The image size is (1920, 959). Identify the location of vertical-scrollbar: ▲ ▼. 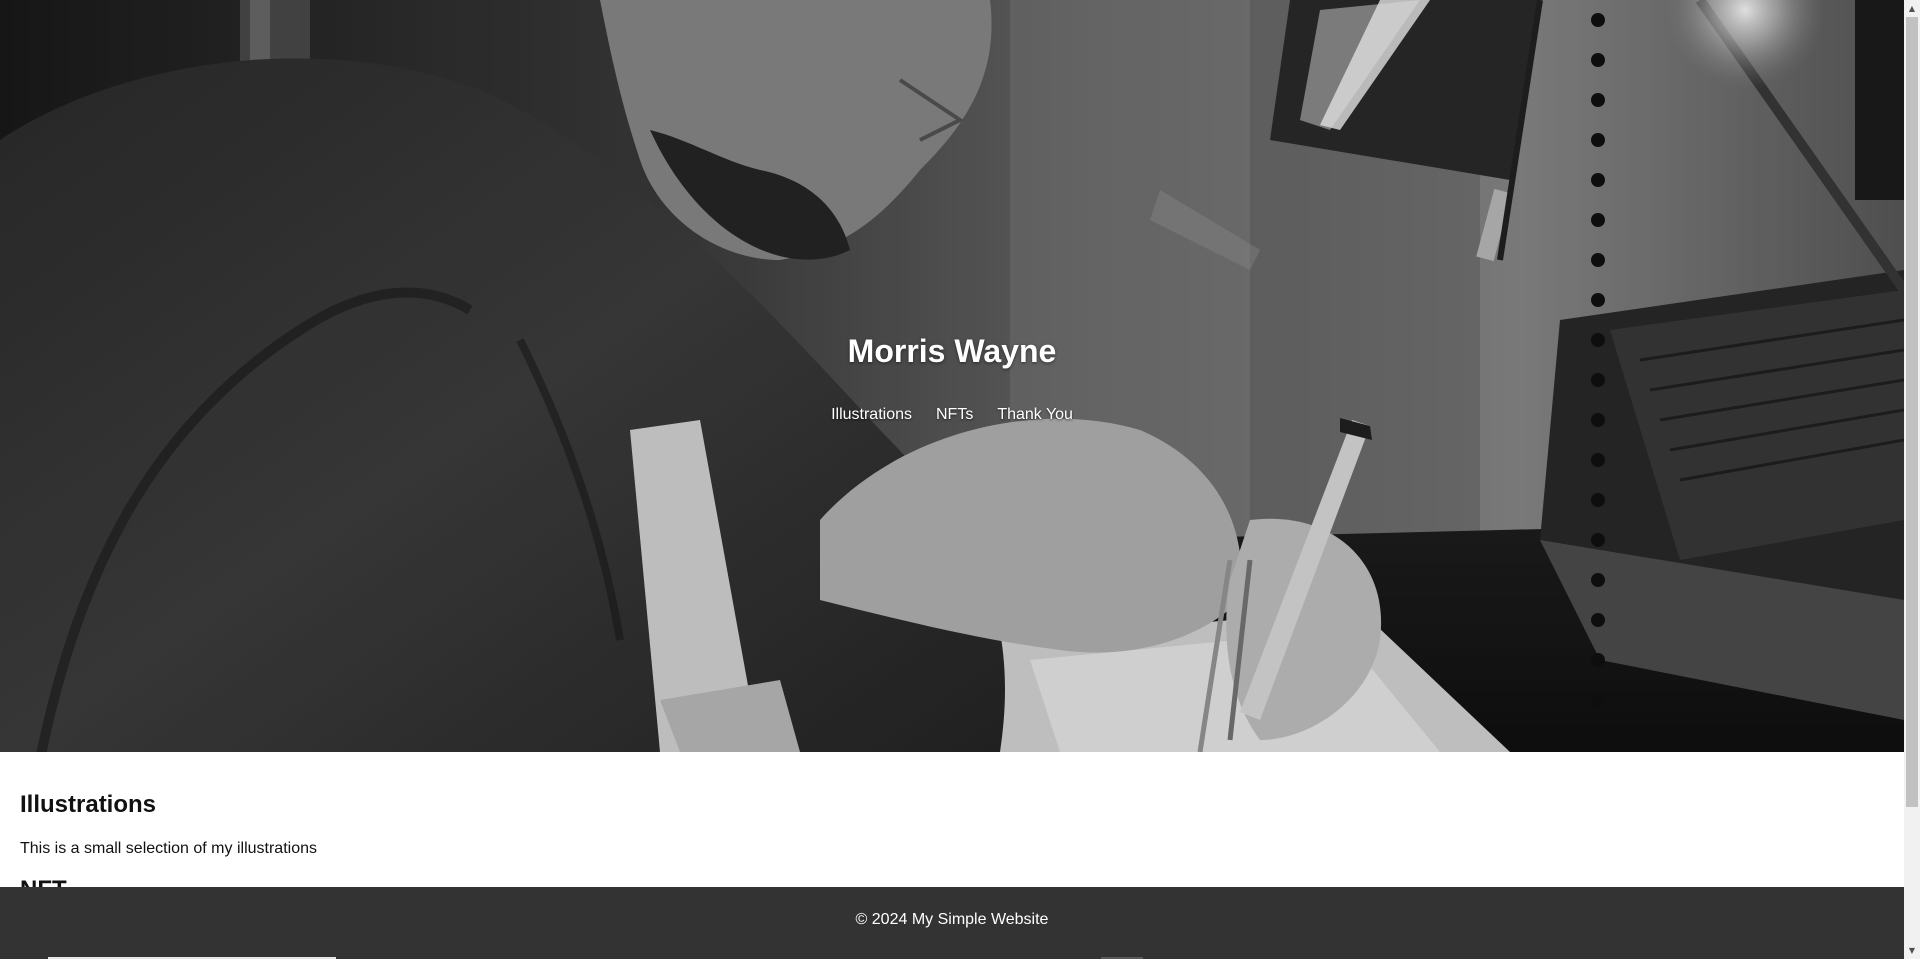
(1912, 479).